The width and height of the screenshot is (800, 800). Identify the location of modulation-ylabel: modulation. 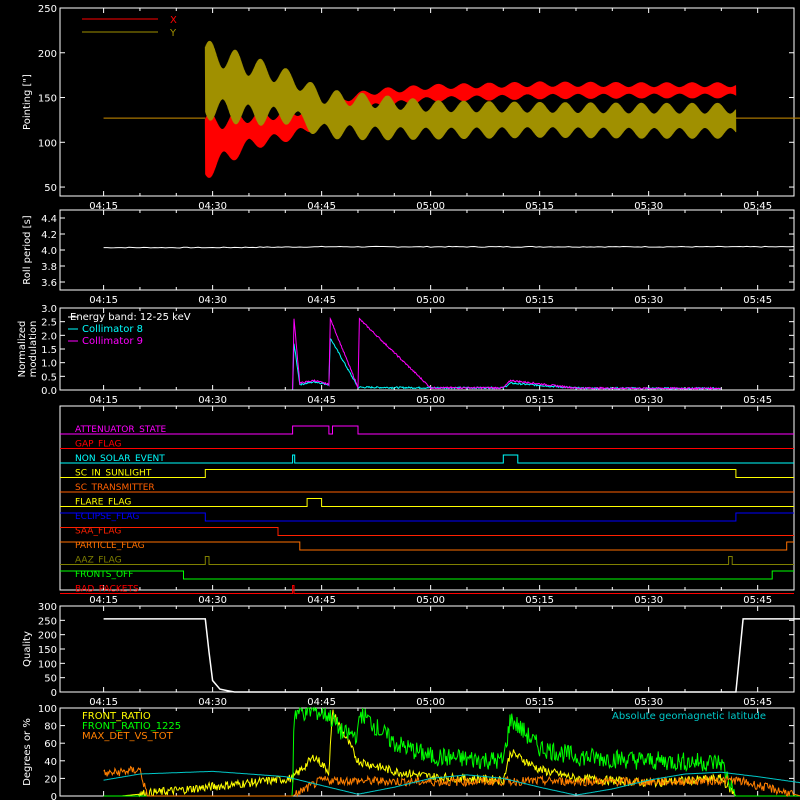
(33, 349).